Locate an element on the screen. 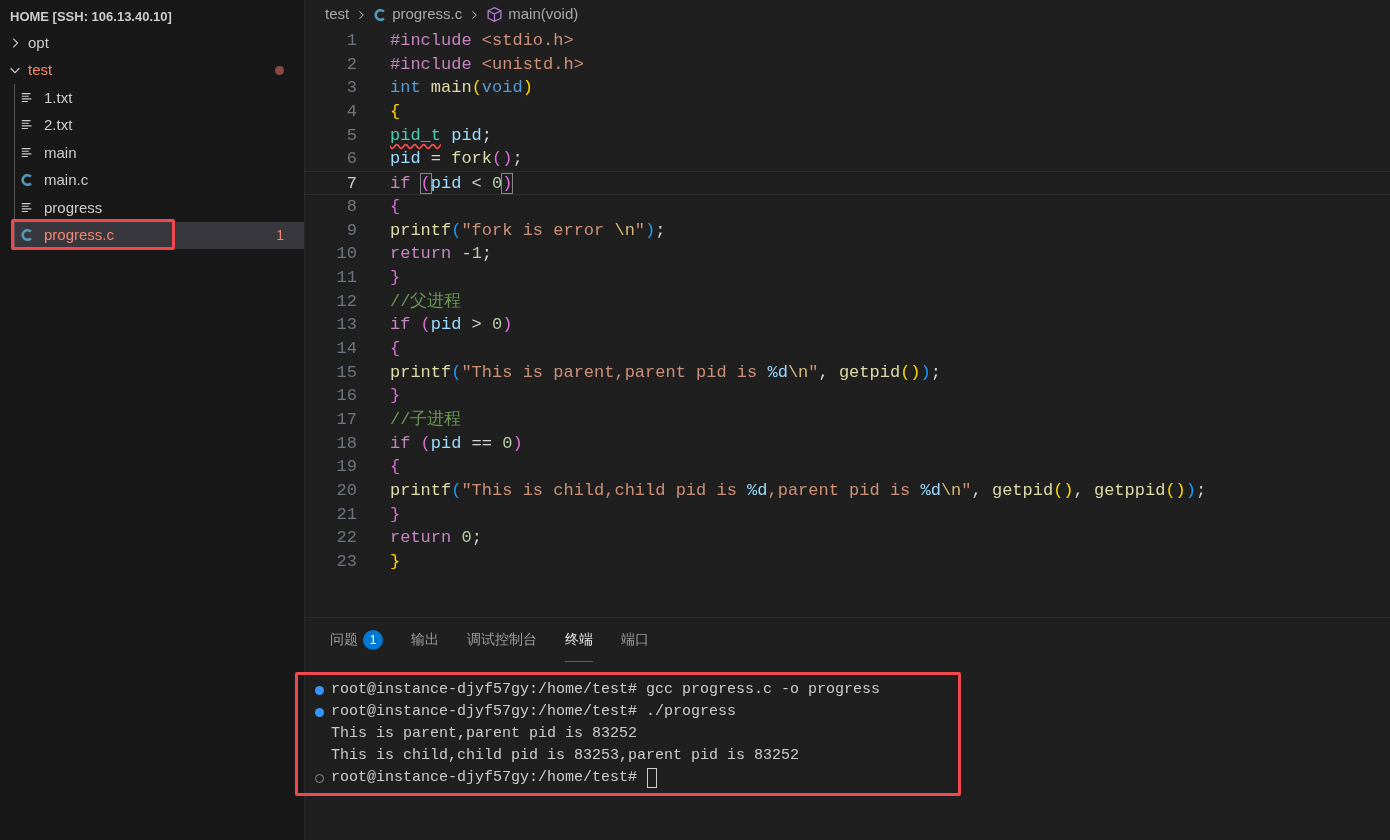 Image resolution: width=1390 pixels, height=840 pixels. line-number: 15 is located at coordinates (346, 372).